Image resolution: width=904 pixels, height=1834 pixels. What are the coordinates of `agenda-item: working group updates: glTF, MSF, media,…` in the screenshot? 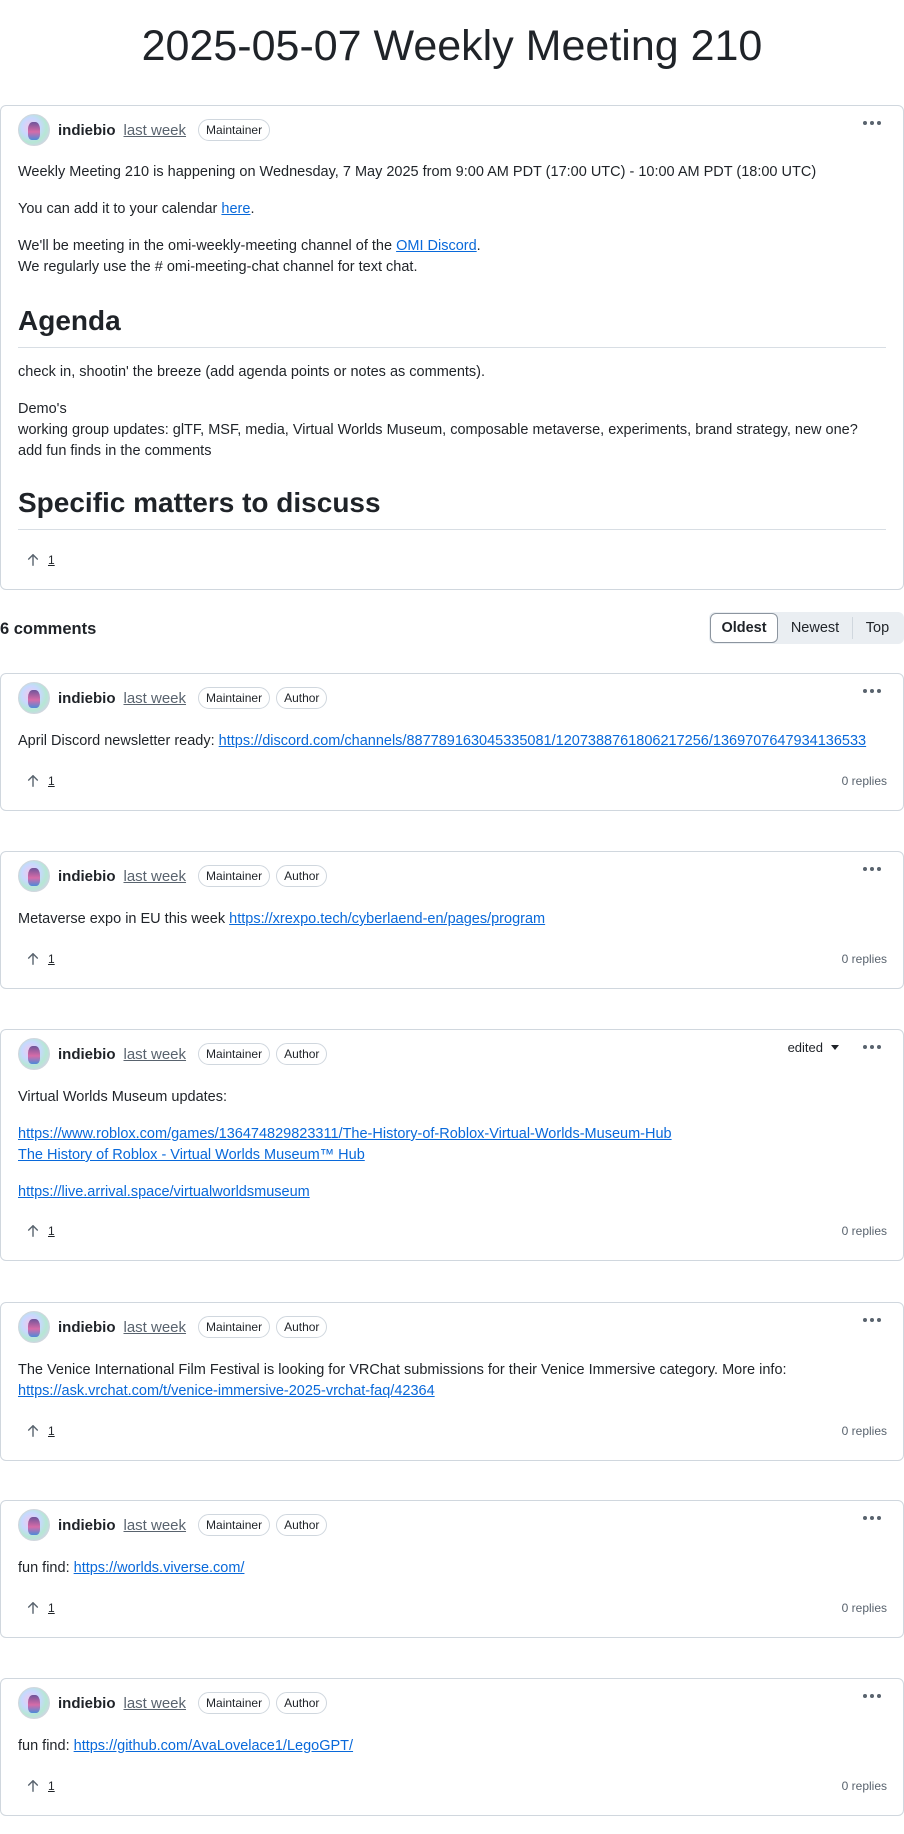 It's located at (438, 430).